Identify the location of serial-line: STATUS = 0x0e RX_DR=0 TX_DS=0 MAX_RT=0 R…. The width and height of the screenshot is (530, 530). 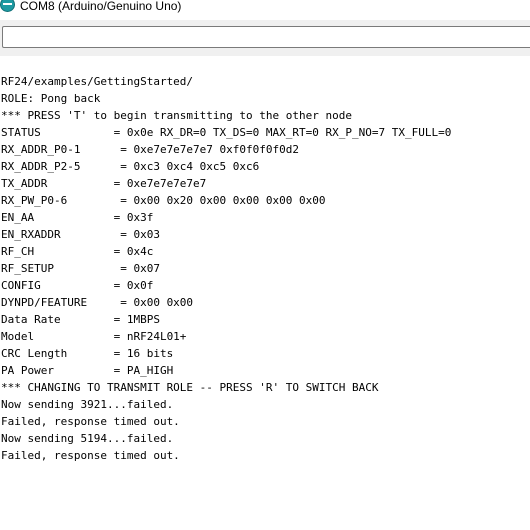
(226, 132).